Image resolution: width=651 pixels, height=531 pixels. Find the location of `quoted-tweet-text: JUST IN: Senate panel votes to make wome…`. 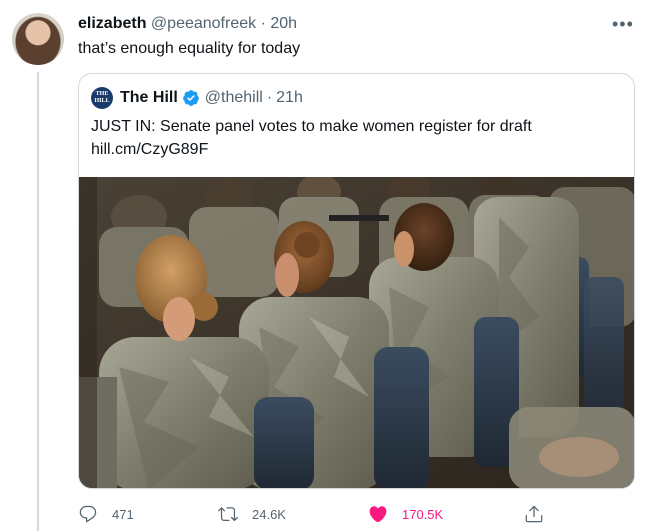

quoted-tweet-text: JUST IN: Senate panel votes to make wome… is located at coordinates (356, 138).